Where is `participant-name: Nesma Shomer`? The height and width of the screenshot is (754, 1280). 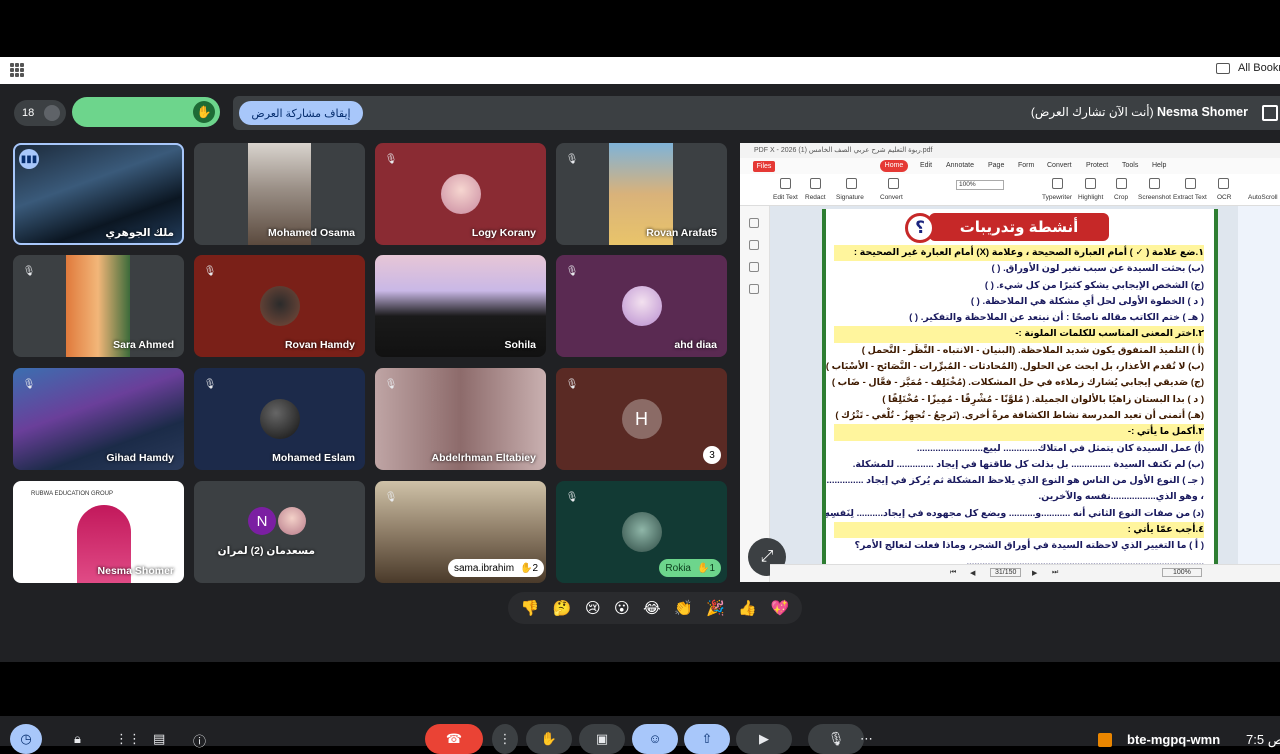 participant-name: Nesma Shomer is located at coordinates (135, 571).